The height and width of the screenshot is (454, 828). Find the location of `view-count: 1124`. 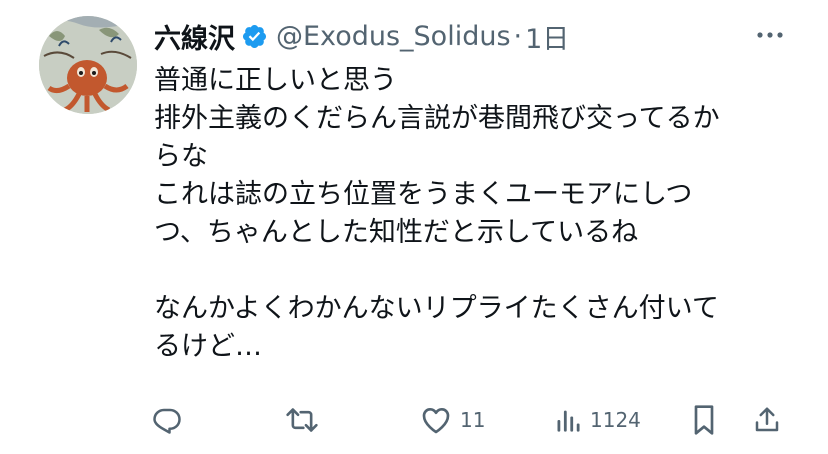

view-count: 1124 is located at coordinates (615, 420).